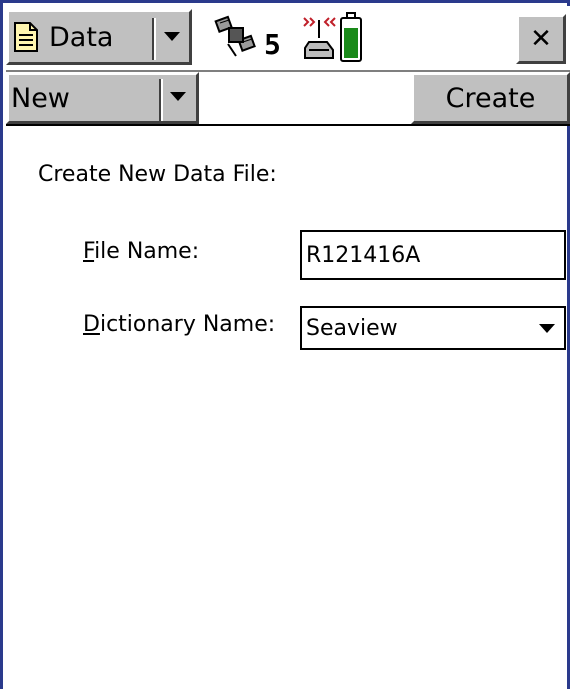 The height and width of the screenshot is (692, 570). What do you see at coordinates (433, 328) in the screenshot?
I see `dictionary-name-dropdown: Seaview` at bounding box center [433, 328].